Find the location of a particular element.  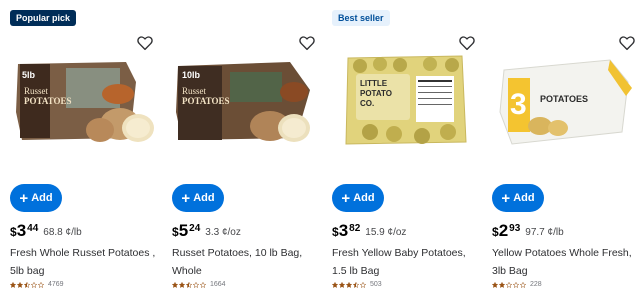

product-image: 5lb Russet POTATOES is located at coordinates (83, 102).